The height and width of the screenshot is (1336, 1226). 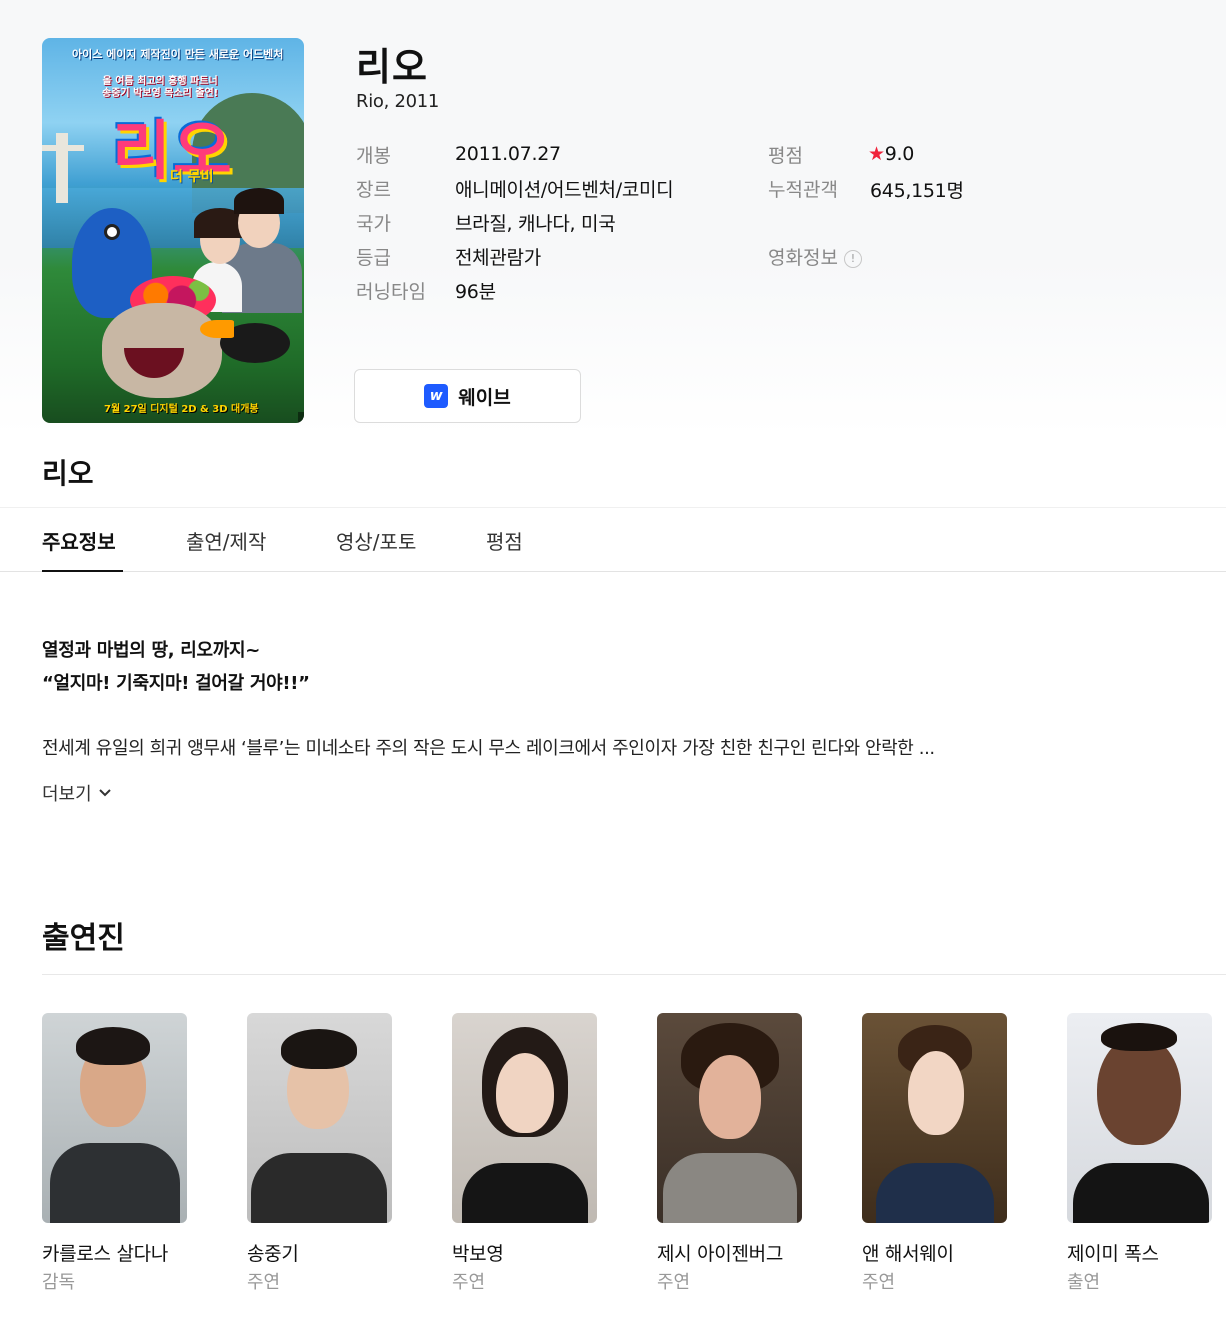 What do you see at coordinates (59, 1282) in the screenshot?
I see `cast-role: 감독` at bounding box center [59, 1282].